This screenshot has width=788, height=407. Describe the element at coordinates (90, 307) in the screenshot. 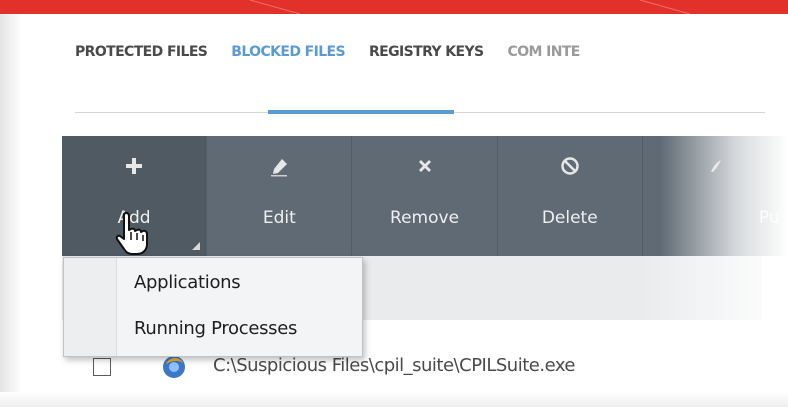

I see `menu-icon-gutter` at that location.